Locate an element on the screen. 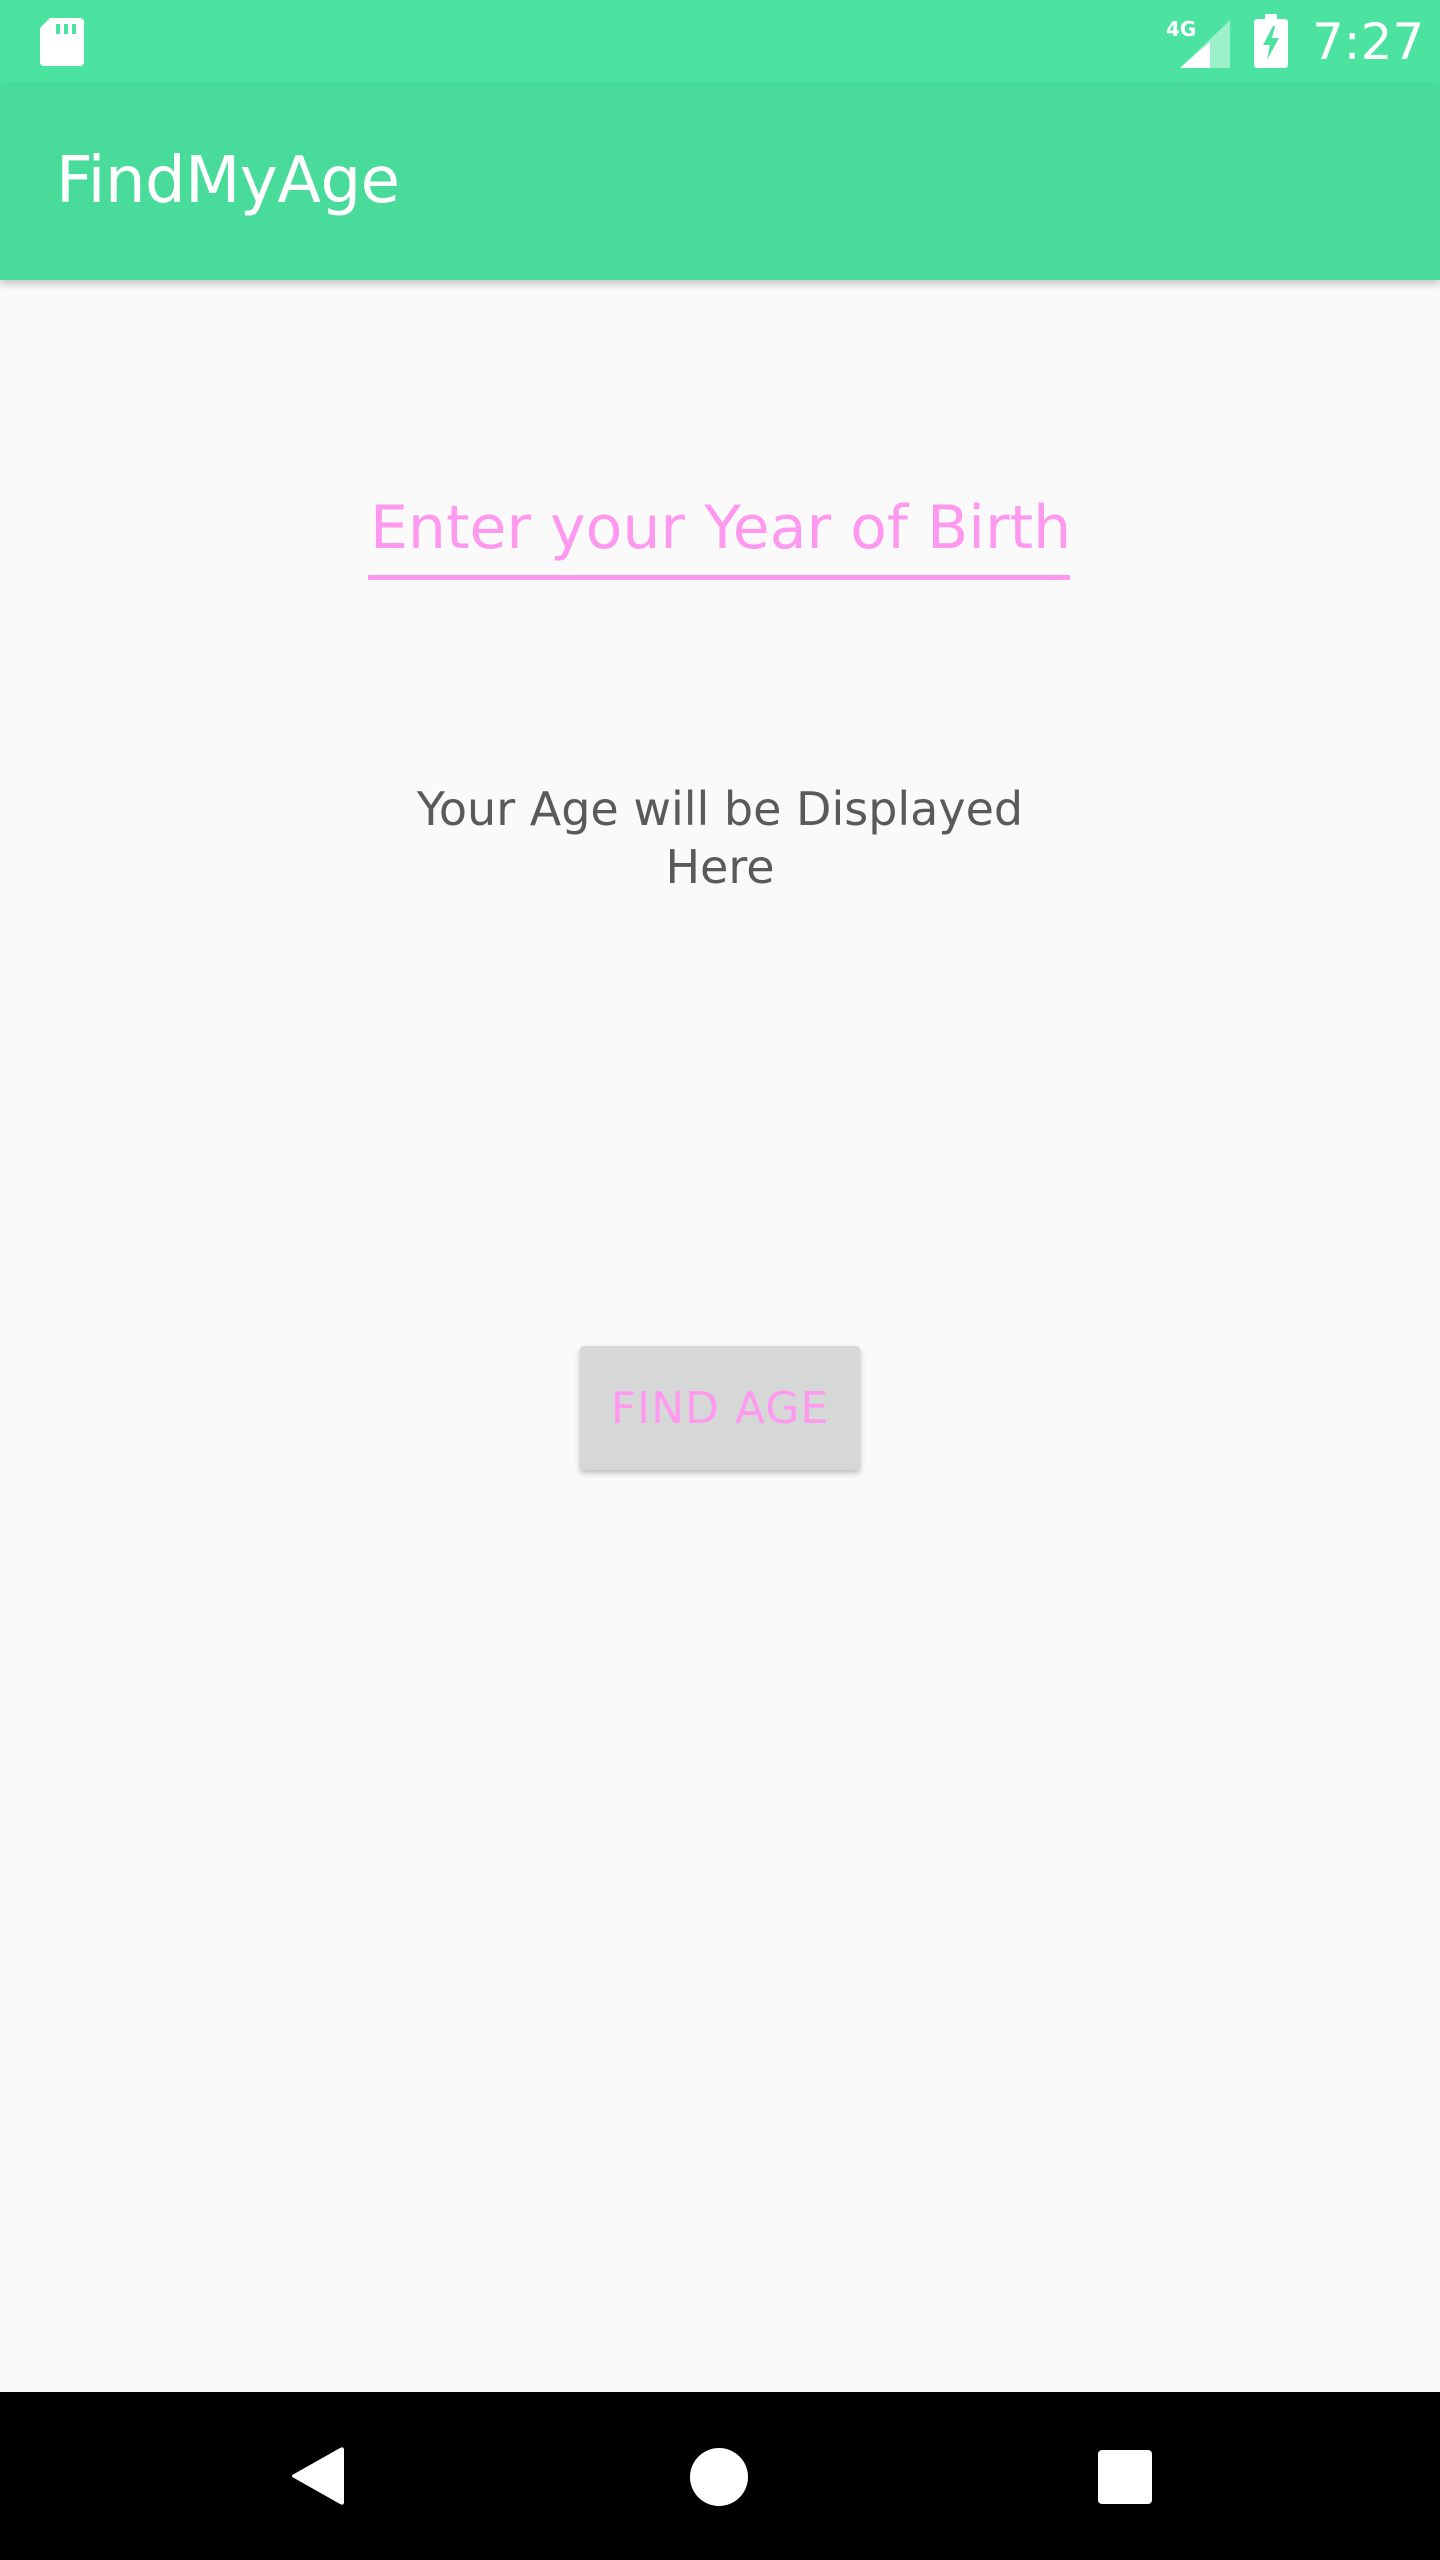 This screenshot has width=1440, height=2560. network-type-label: 4G is located at coordinates (1181, 29).